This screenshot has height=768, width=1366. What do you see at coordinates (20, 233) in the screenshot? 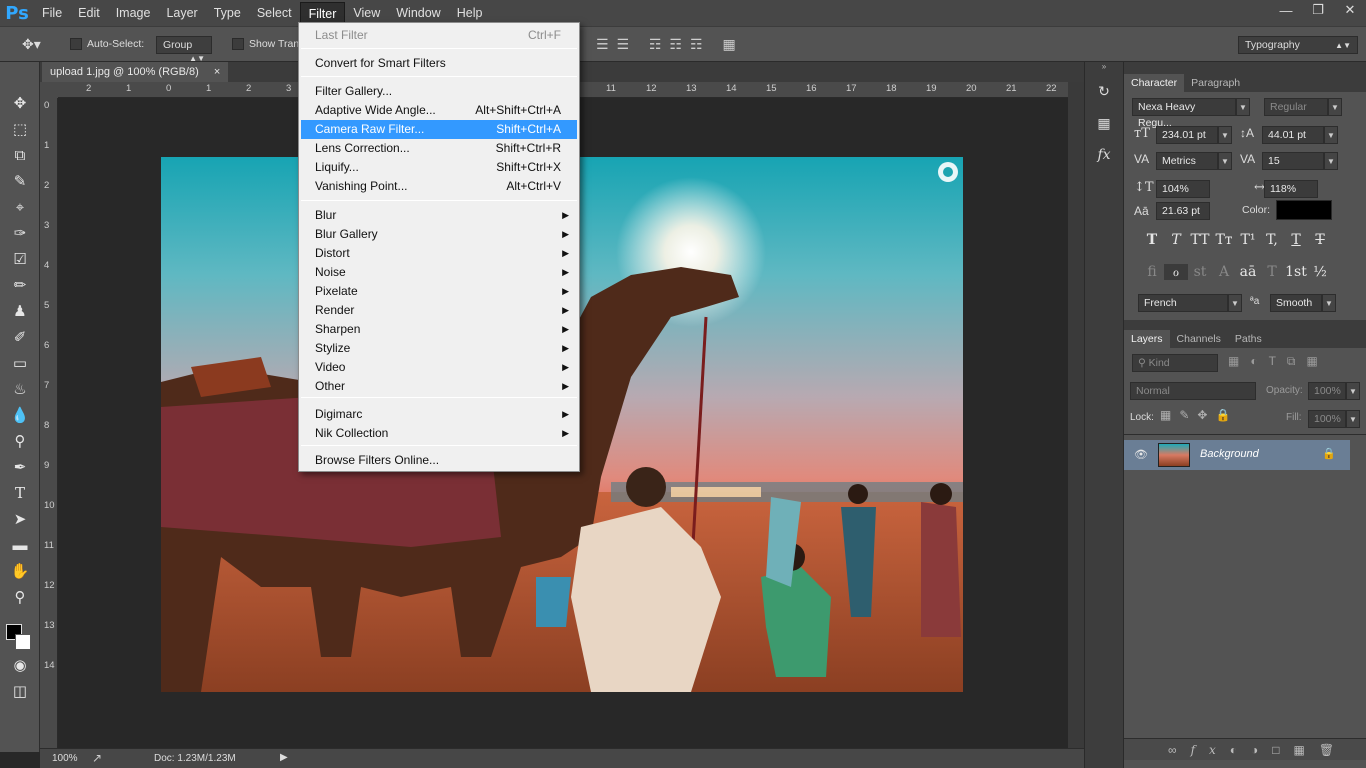
I see `eyedropper-tool-icon: ✑` at bounding box center [20, 233].